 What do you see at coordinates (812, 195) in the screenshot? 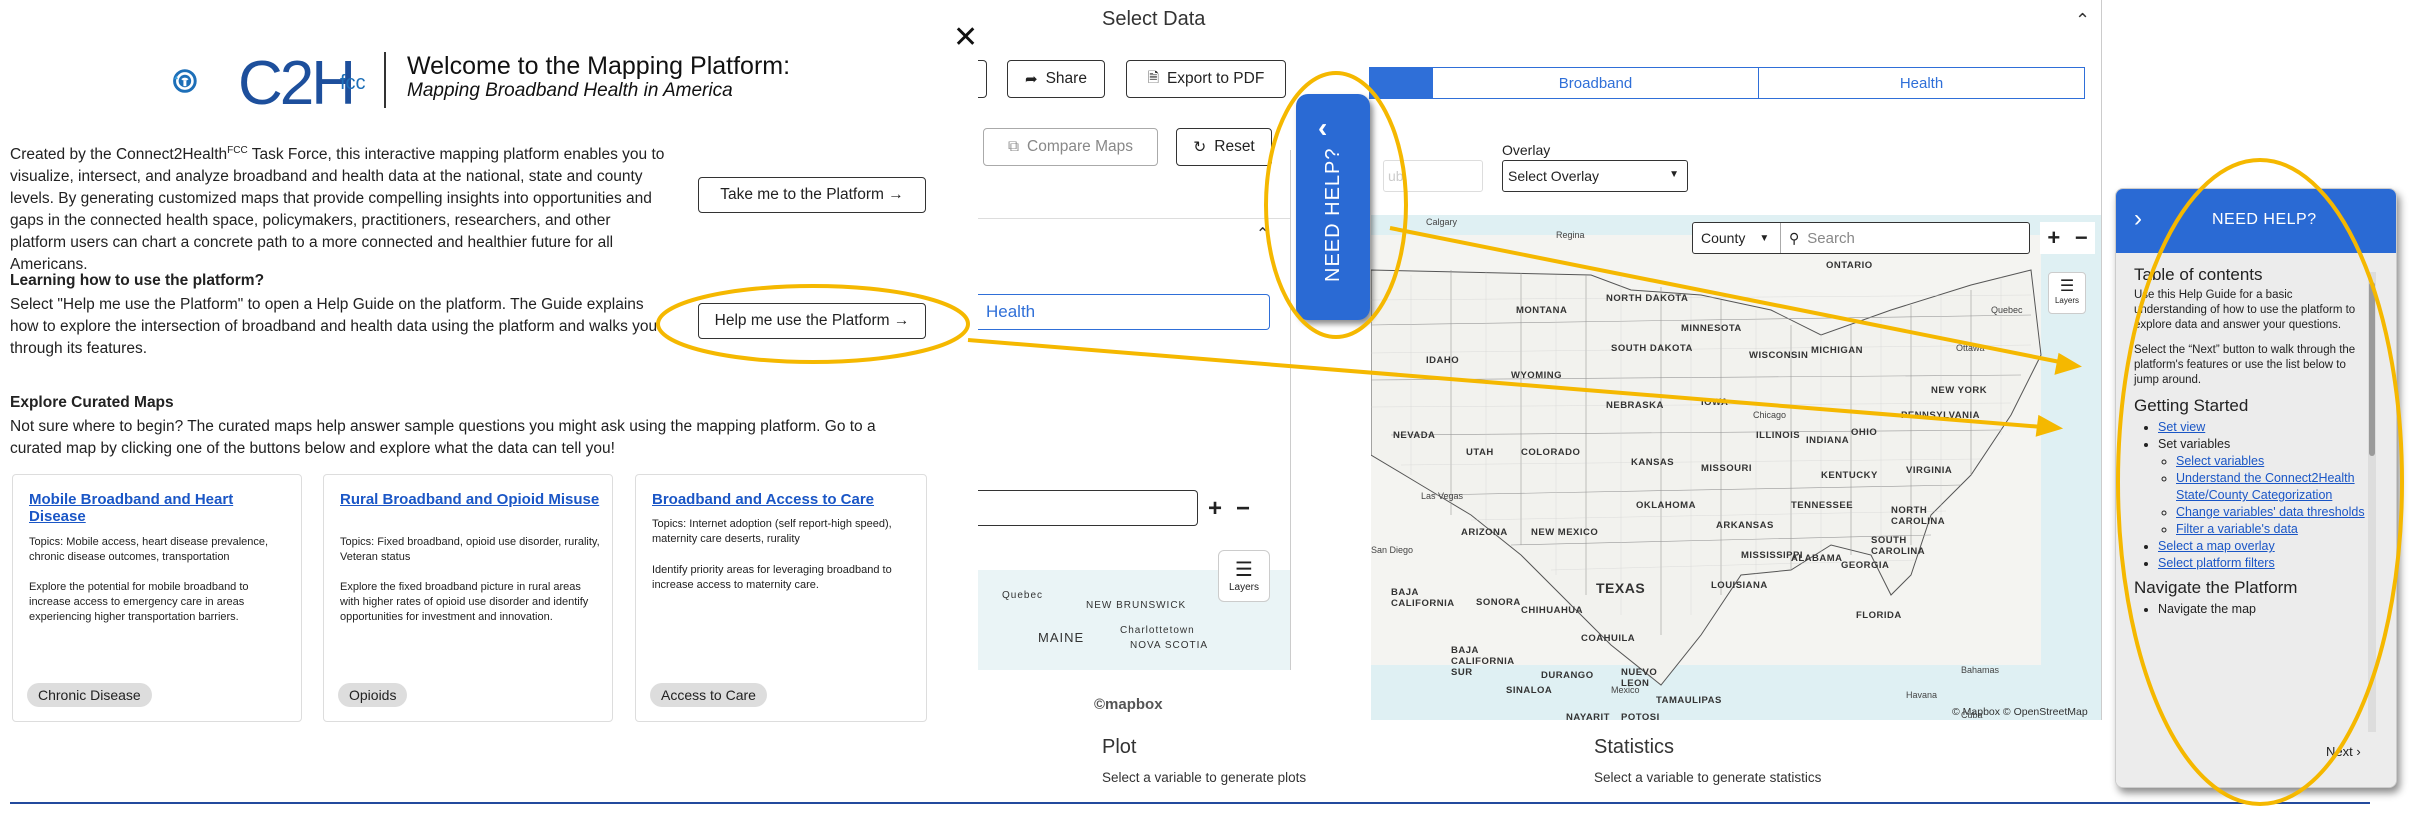
I see `take-me-to-platform-button: Take me to the Platform →` at bounding box center [812, 195].